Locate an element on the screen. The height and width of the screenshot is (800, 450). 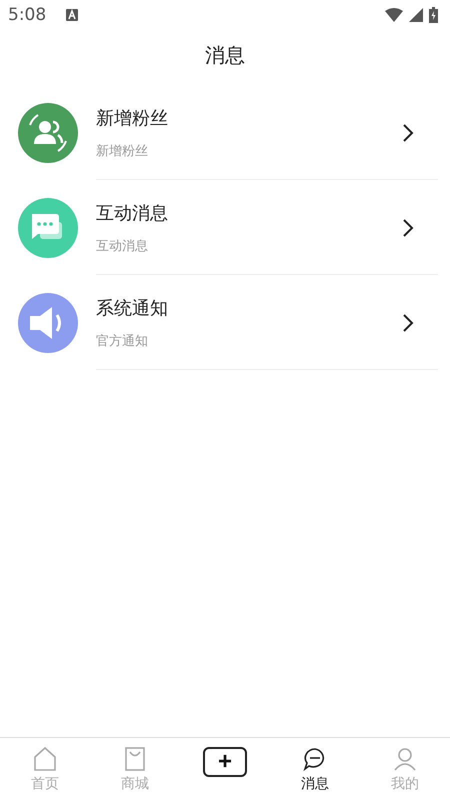
message-title: 互动消息 is located at coordinates (132, 213).